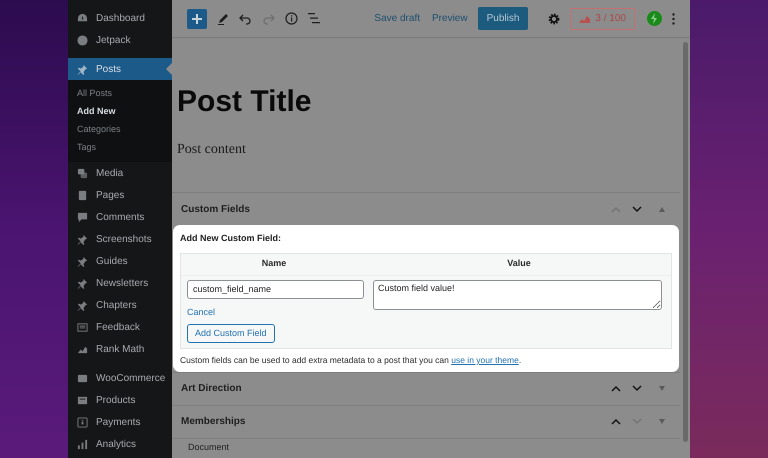 The image size is (768, 458). What do you see at coordinates (291, 18) in the screenshot?
I see `info-icon` at bounding box center [291, 18].